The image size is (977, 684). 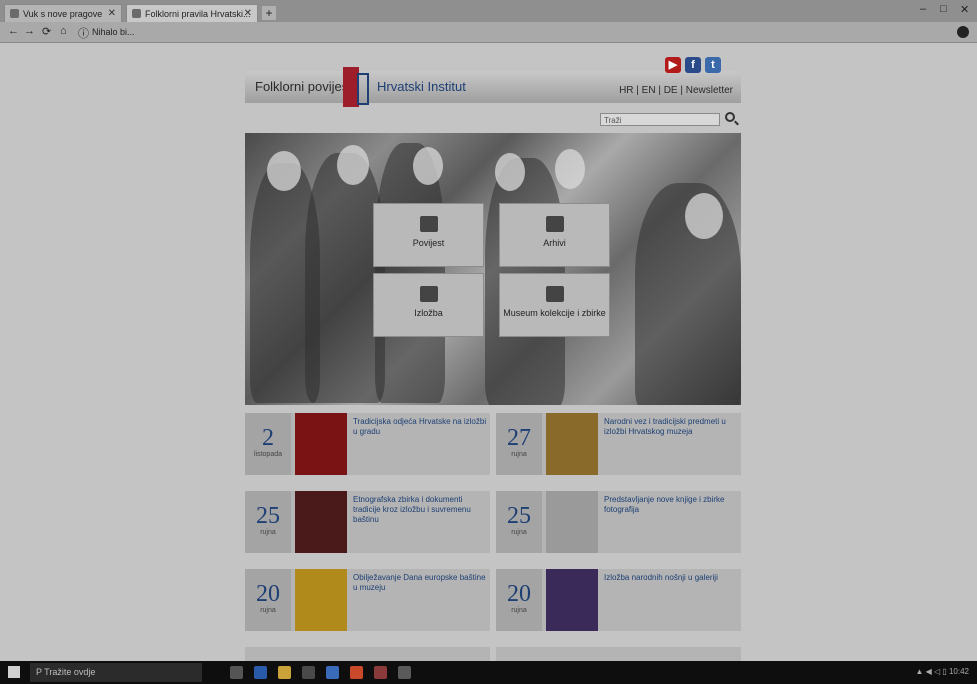 I want to click on reload-icon: ⟳, so click(x=46, y=31).